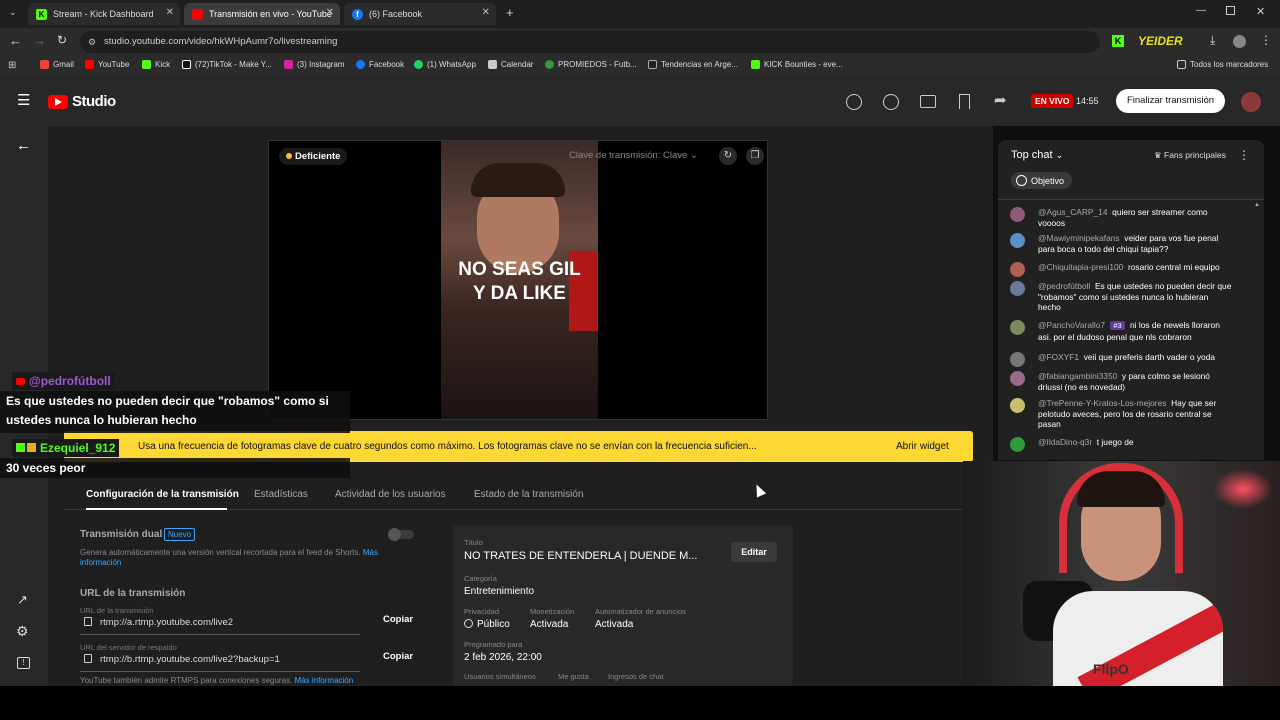 The height and width of the screenshot is (720, 1280). Describe the element at coordinates (23, 145) in the screenshot. I see `back-arrow-icon: ←` at that location.